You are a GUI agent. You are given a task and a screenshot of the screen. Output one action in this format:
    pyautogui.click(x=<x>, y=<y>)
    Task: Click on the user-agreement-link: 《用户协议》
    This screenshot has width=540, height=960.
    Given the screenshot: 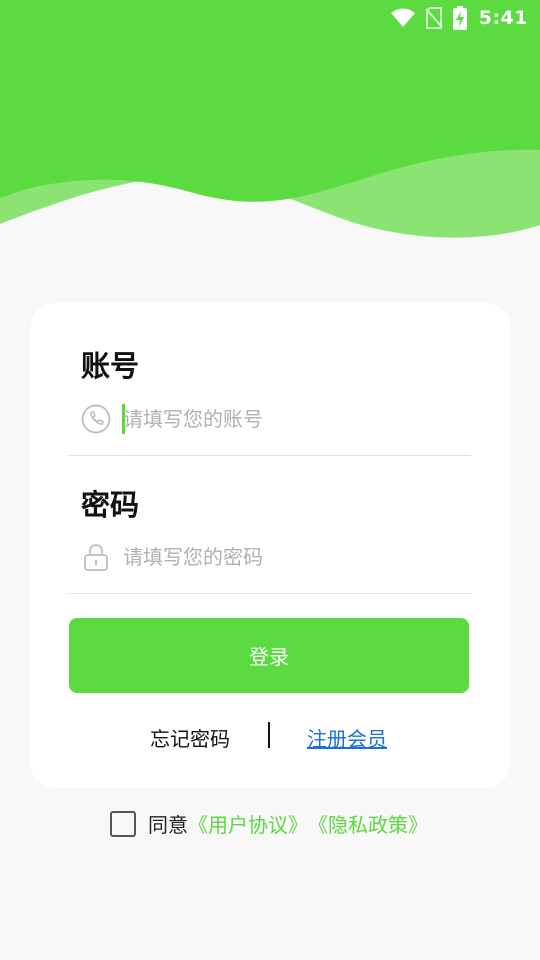 What is the action you would take?
    pyautogui.click(x=248, y=823)
    